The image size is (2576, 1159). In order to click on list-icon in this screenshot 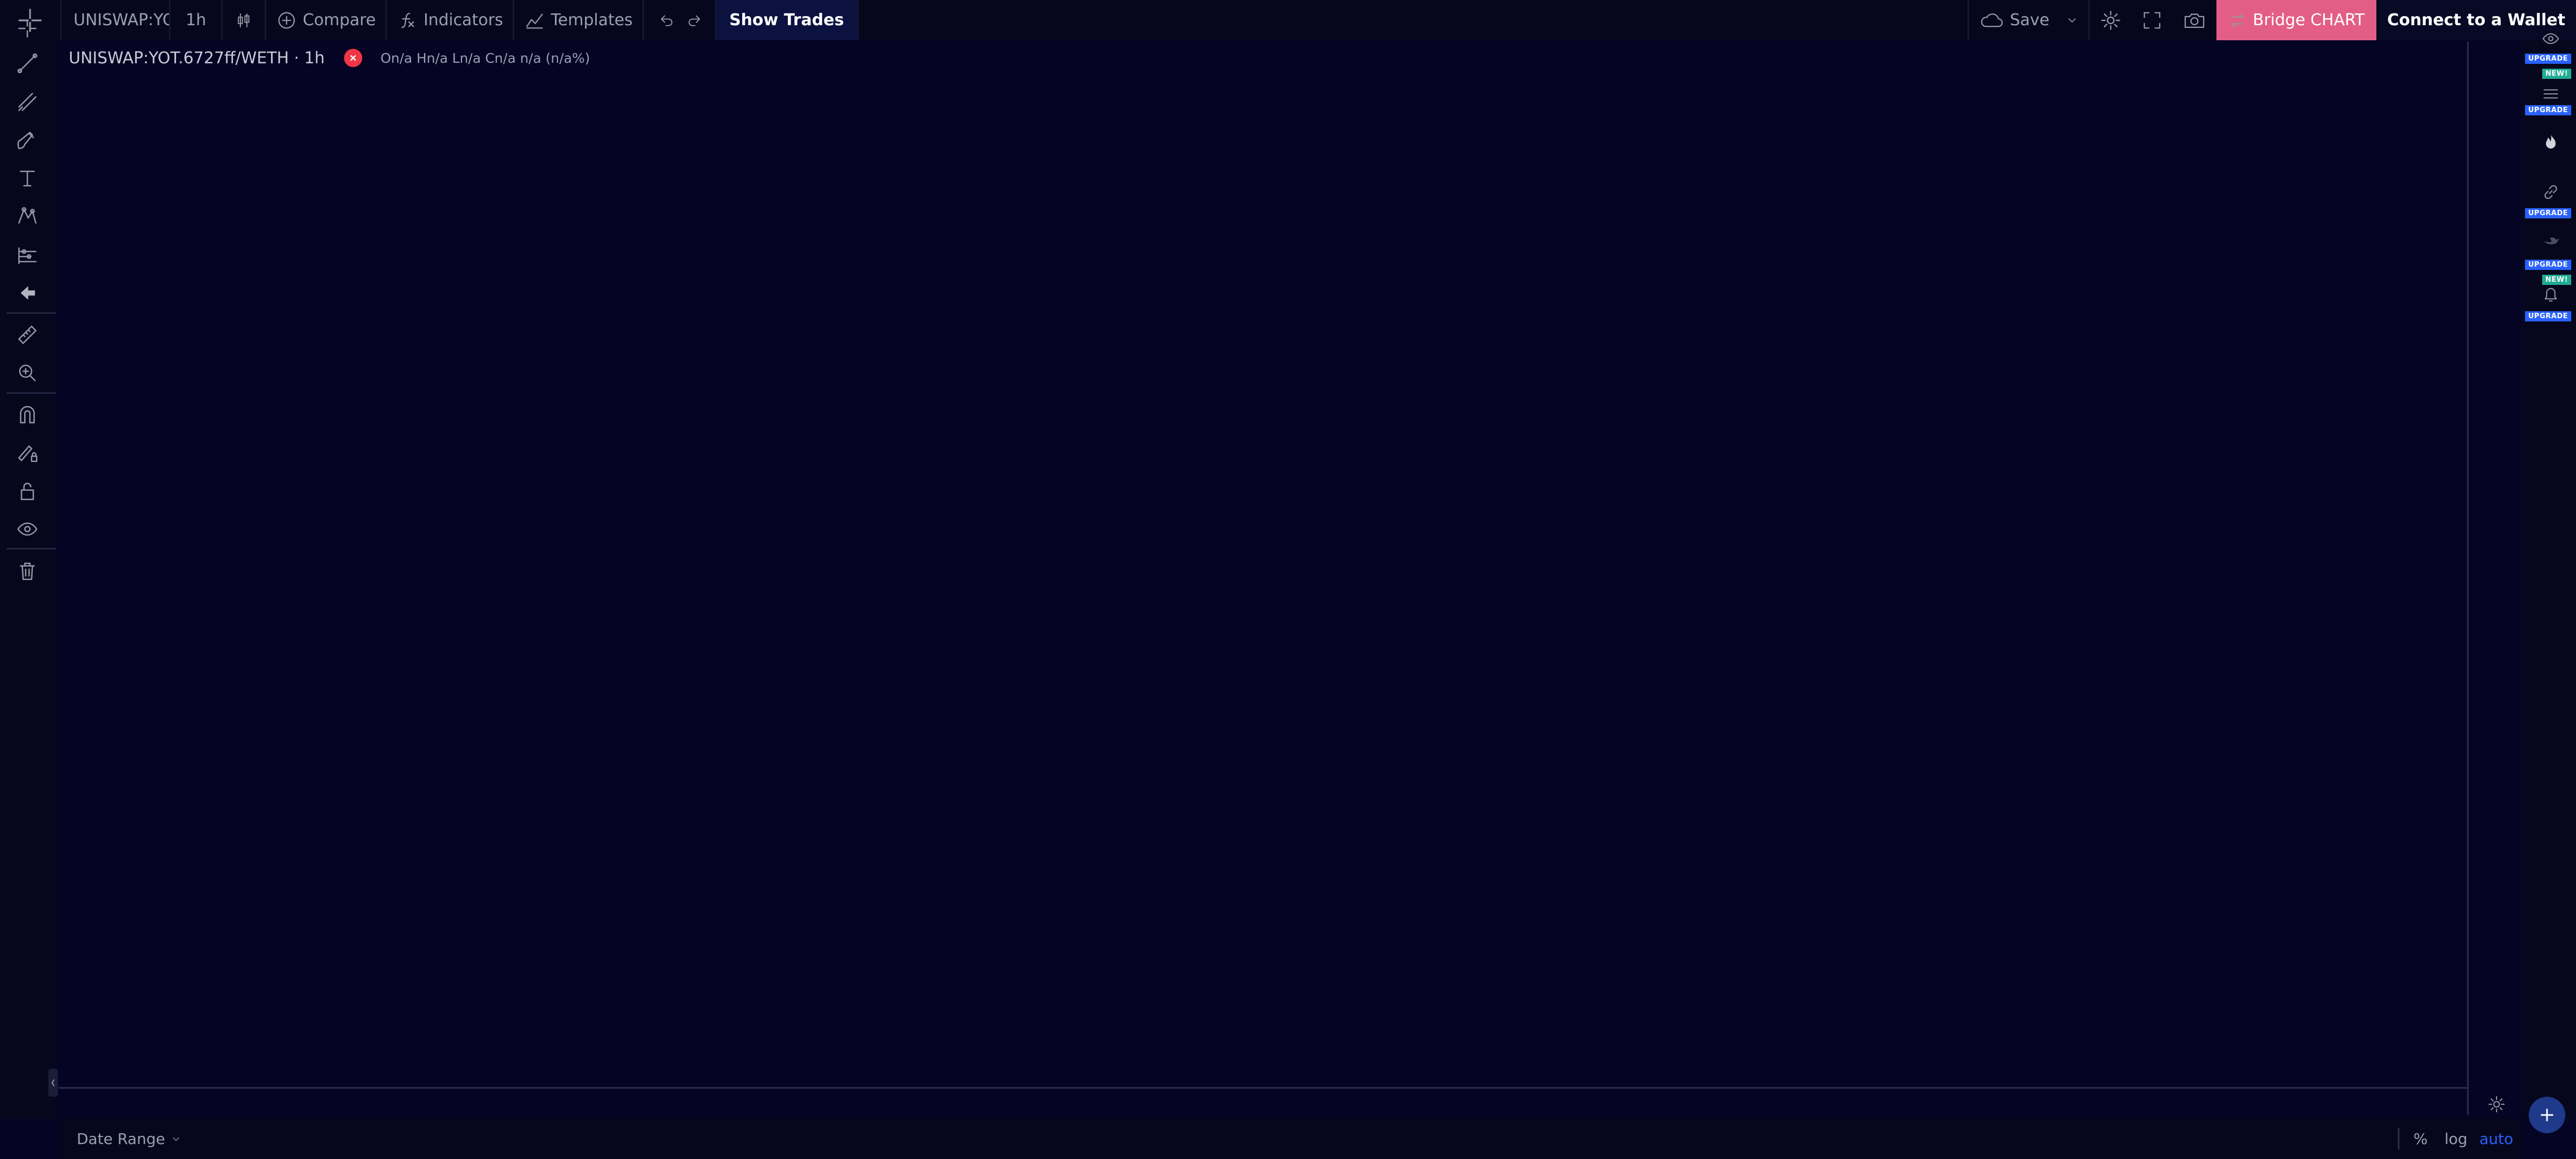, I will do `click(2550, 94)`.